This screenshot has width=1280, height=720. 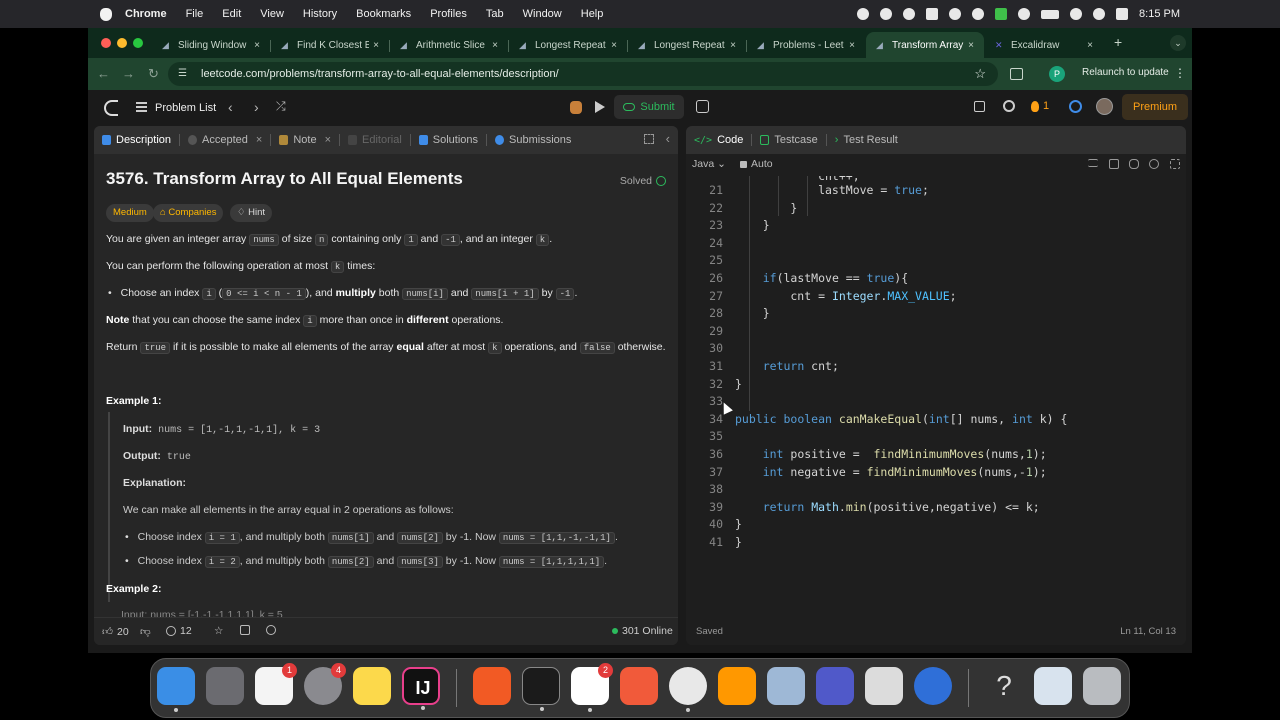 I want to click on comments-button: 12, so click(x=179, y=631).